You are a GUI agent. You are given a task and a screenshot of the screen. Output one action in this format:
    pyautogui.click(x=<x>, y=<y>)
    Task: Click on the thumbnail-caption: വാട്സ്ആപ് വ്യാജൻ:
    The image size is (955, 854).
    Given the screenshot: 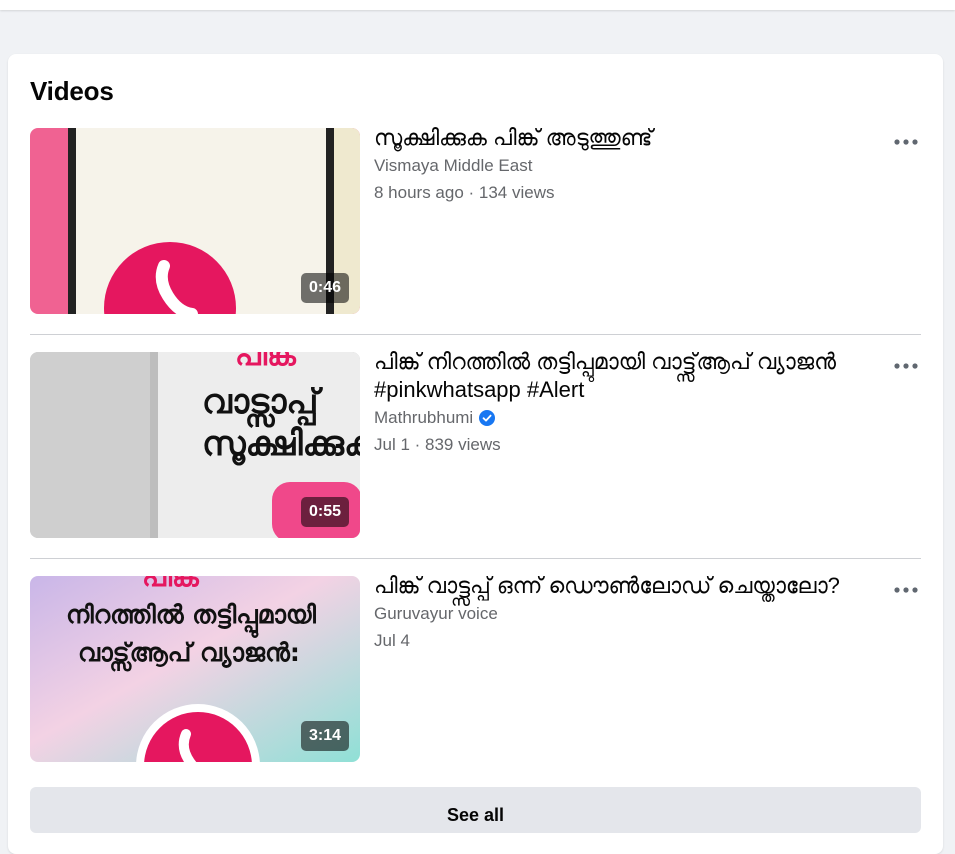 What is the action you would take?
    pyautogui.click(x=189, y=652)
    